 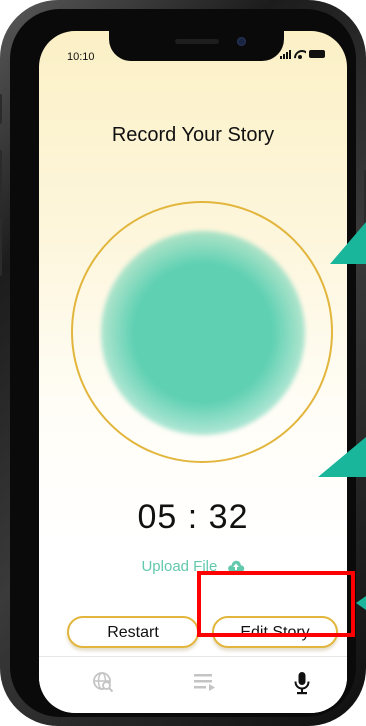 I want to click on recording-timer: 05 : 32, so click(x=193, y=517).